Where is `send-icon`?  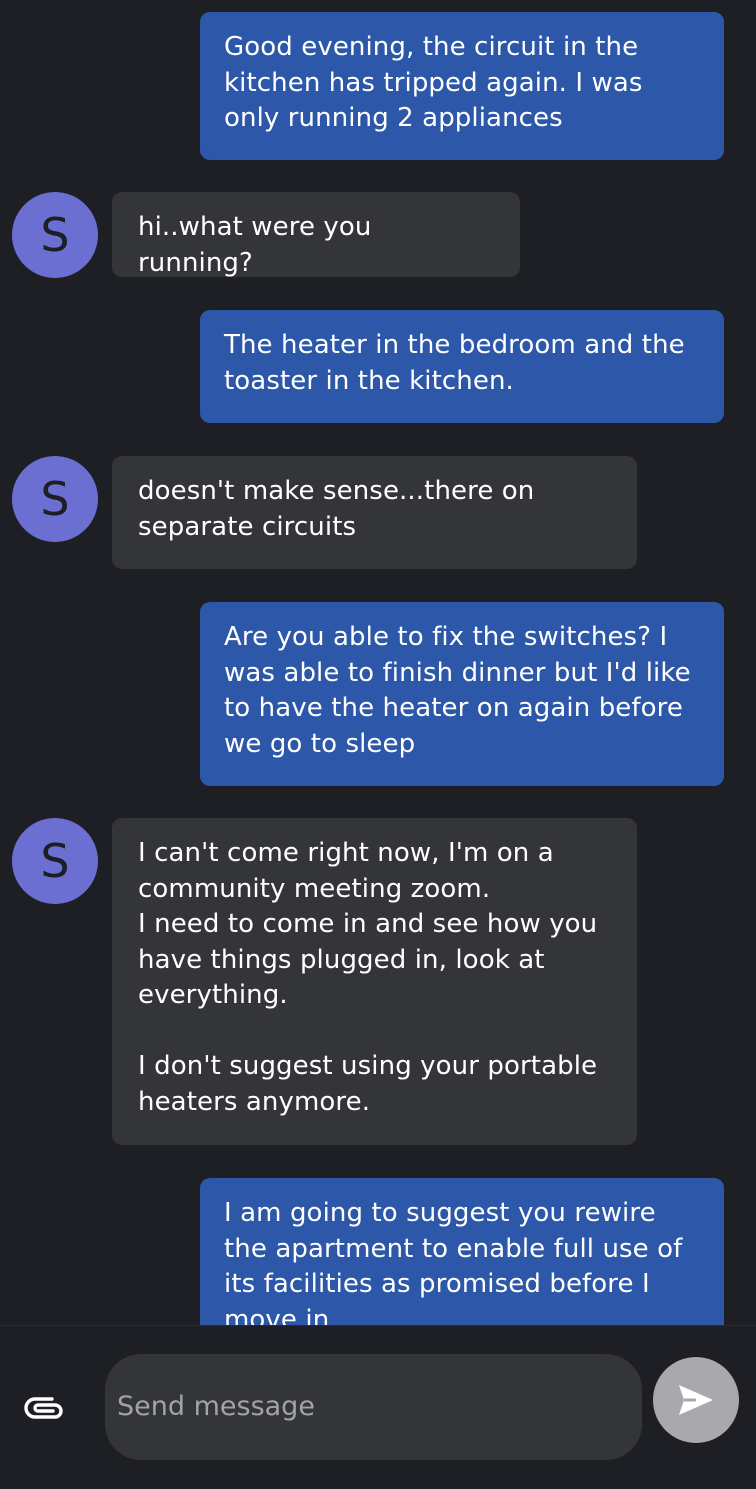 send-icon is located at coordinates (696, 1400).